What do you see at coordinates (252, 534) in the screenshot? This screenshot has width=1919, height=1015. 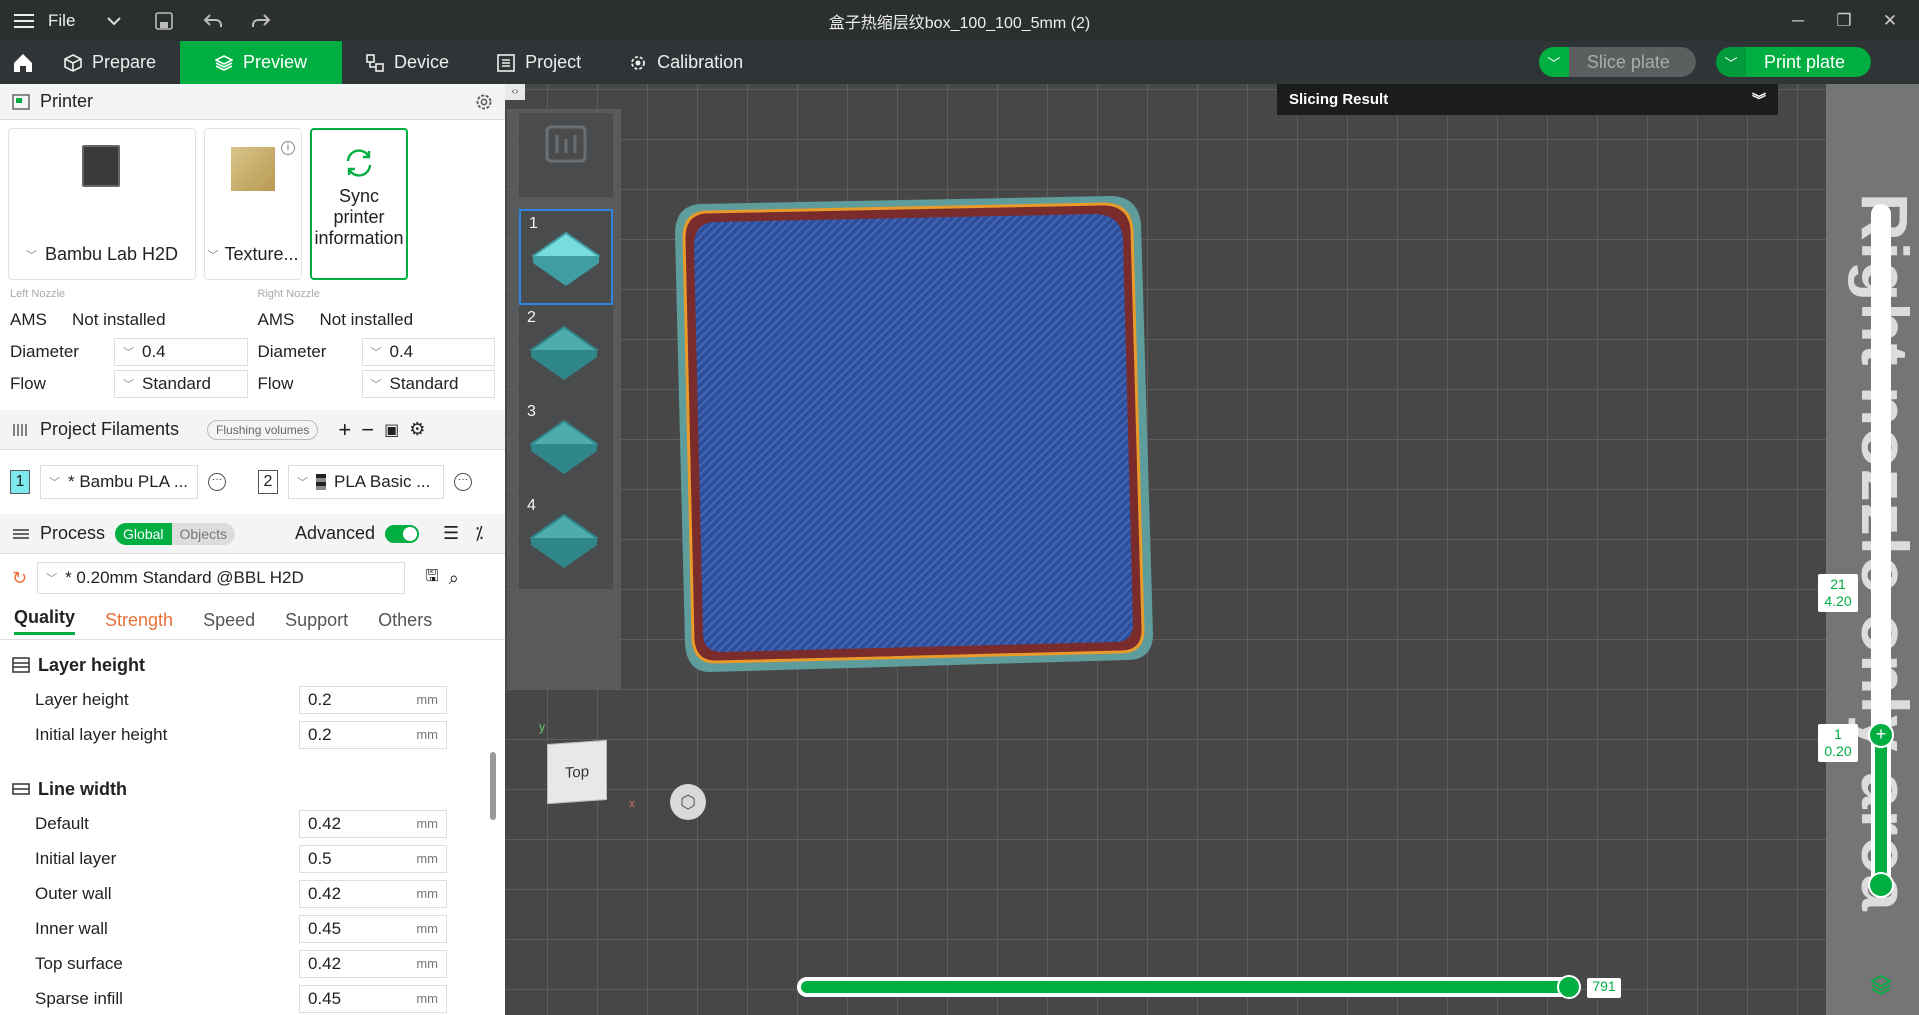 I see `process-section-header: Process Global Objects Advanced ☰ ⁒` at bounding box center [252, 534].